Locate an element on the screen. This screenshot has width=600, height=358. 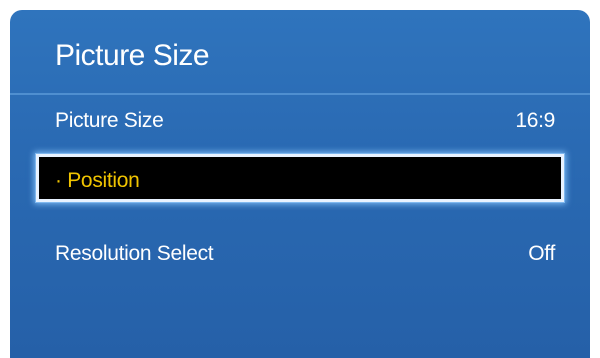
title-divider is located at coordinates (300, 94).